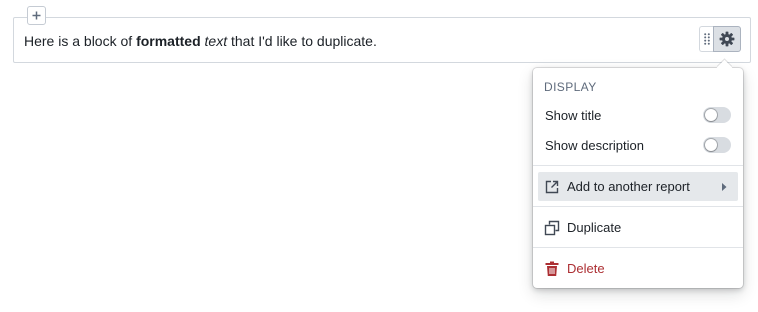 This screenshot has height=312, width=758. Describe the element at coordinates (302, 41) in the screenshot. I see `text-segment-plain: that I'd like to duplicate.` at that location.